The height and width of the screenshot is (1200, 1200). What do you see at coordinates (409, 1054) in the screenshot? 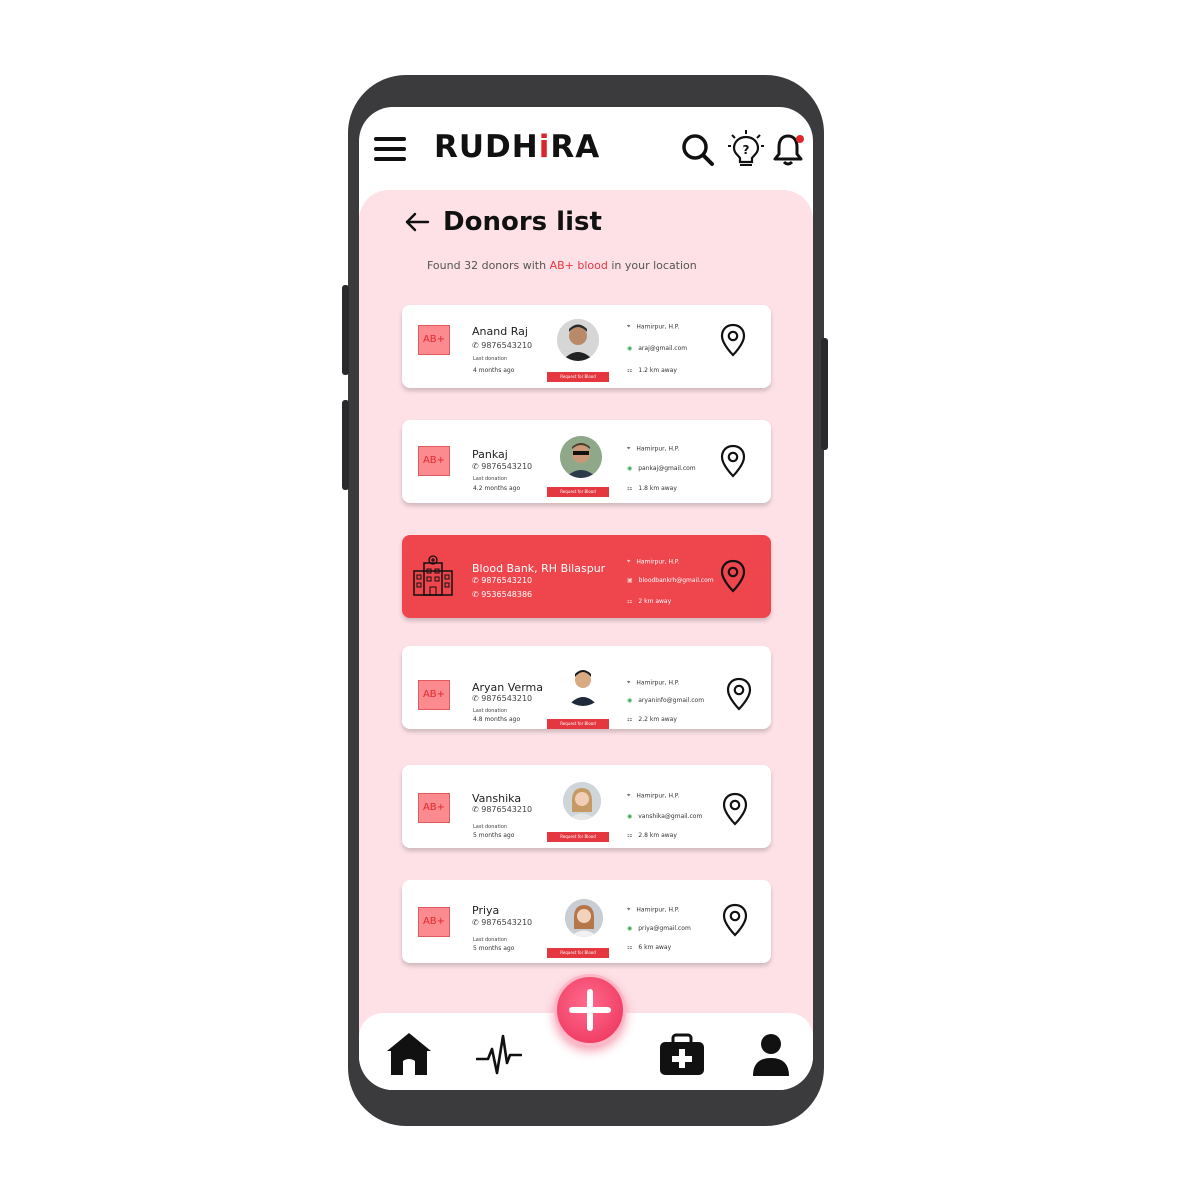
I see `home-icon` at bounding box center [409, 1054].